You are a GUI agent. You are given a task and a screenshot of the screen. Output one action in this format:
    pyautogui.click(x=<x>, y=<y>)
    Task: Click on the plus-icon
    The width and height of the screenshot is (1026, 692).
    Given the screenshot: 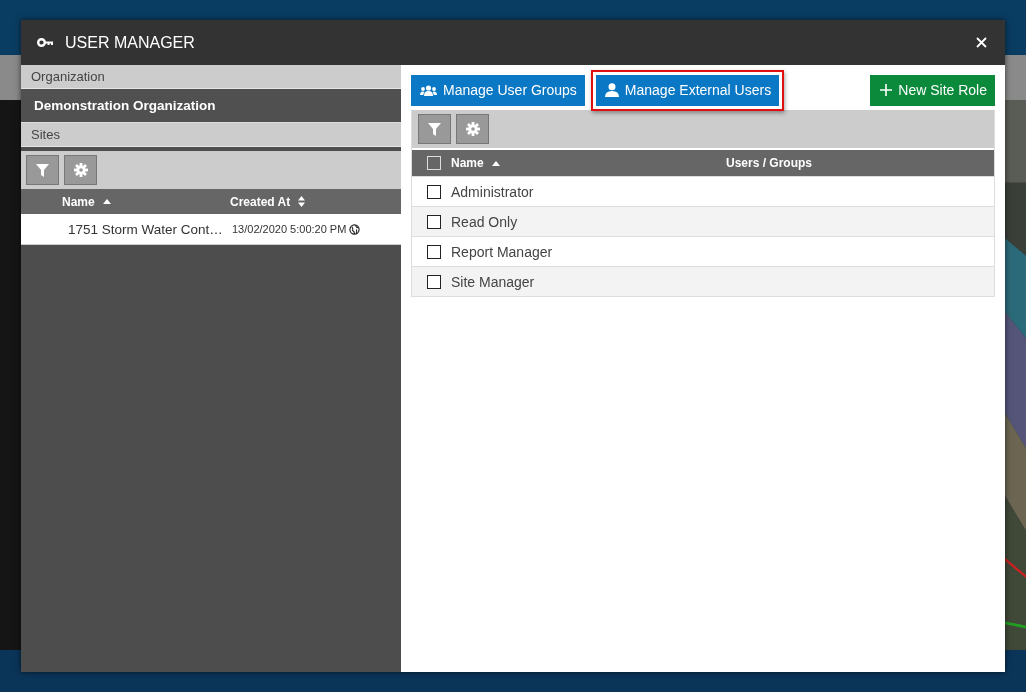 What is the action you would take?
    pyautogui.click(x=886, y=90)
    